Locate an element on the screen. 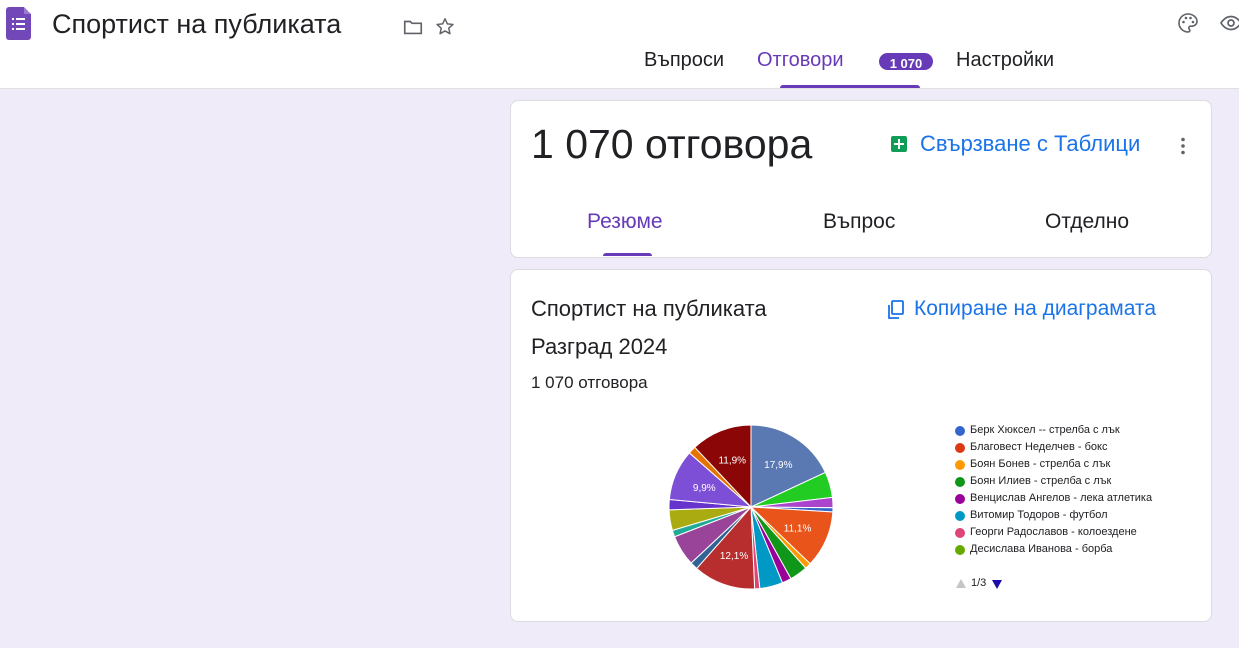 Image resolution: width=1239 pixels, height=648 pixels. slice-percent-label: 12,1% is located at coordinates (734, 556).